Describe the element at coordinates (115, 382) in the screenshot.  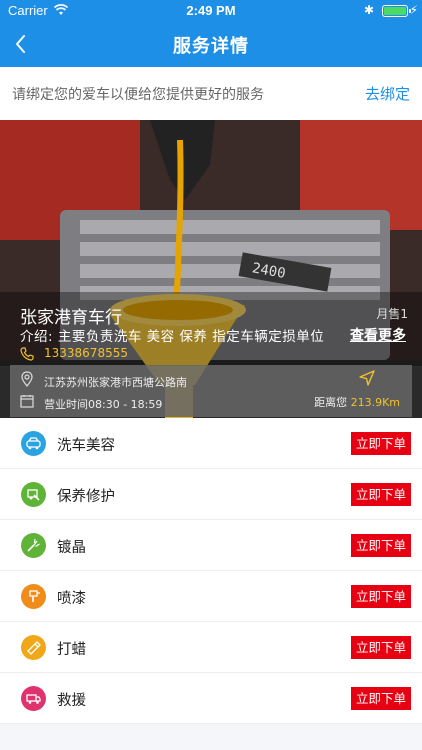
I see `shop-address: 江苏苏州张家港市西塘公路南` at that location.